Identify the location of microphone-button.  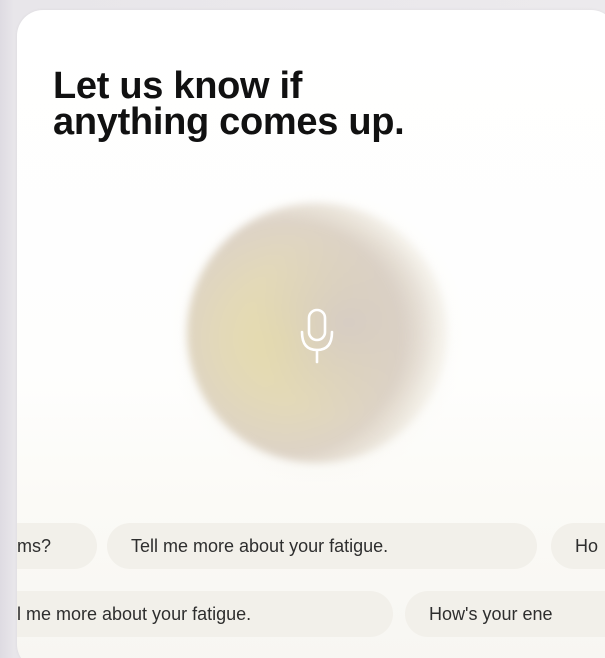
(317, 338).